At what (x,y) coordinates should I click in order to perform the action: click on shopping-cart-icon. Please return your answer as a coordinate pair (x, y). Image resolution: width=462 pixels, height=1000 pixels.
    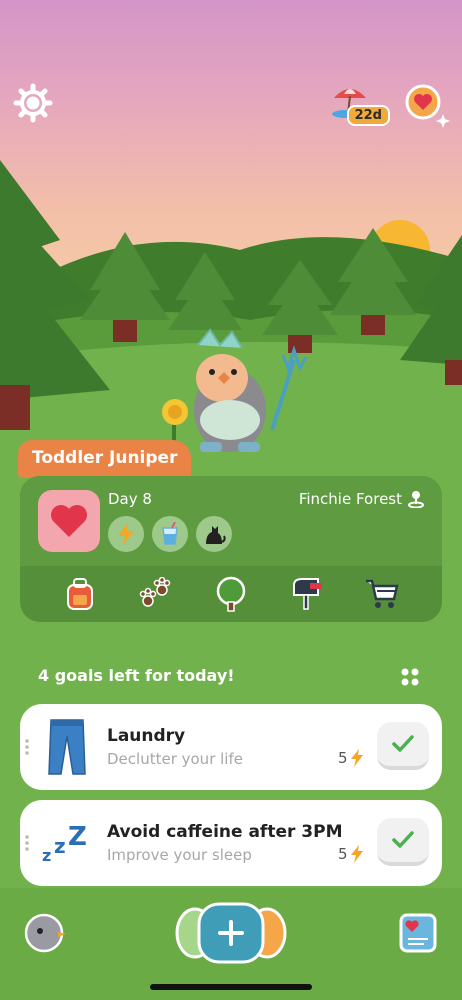
    Looking at the image, I should click on (382, 593).